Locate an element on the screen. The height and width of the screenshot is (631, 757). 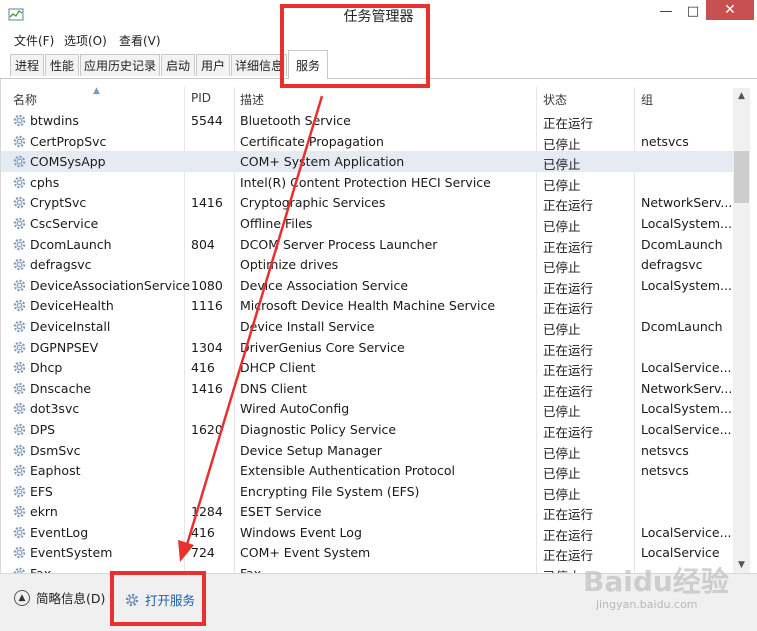
tab-startup: 启动 is located at coordinates (178, 65).